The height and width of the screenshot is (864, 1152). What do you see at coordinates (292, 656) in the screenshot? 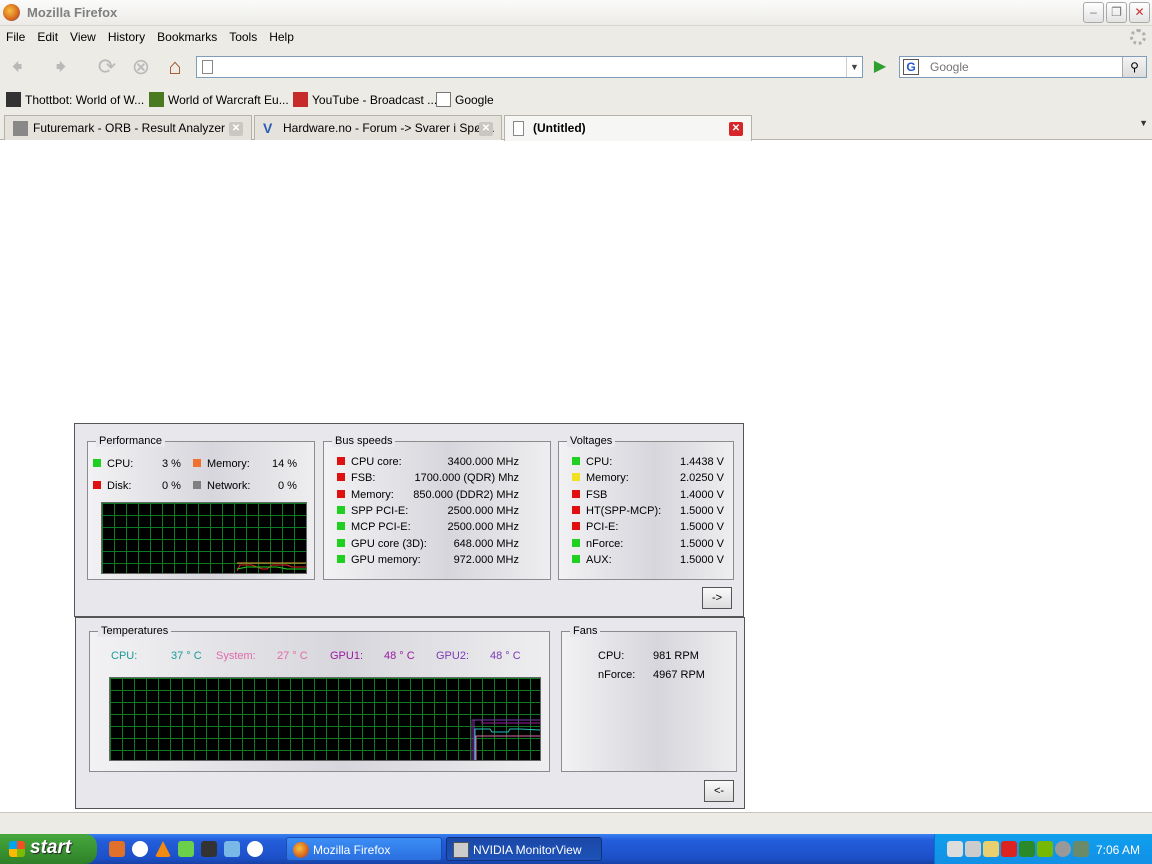
I see `temp-system-value: 27 ° C` at bounding box center [292, 656].